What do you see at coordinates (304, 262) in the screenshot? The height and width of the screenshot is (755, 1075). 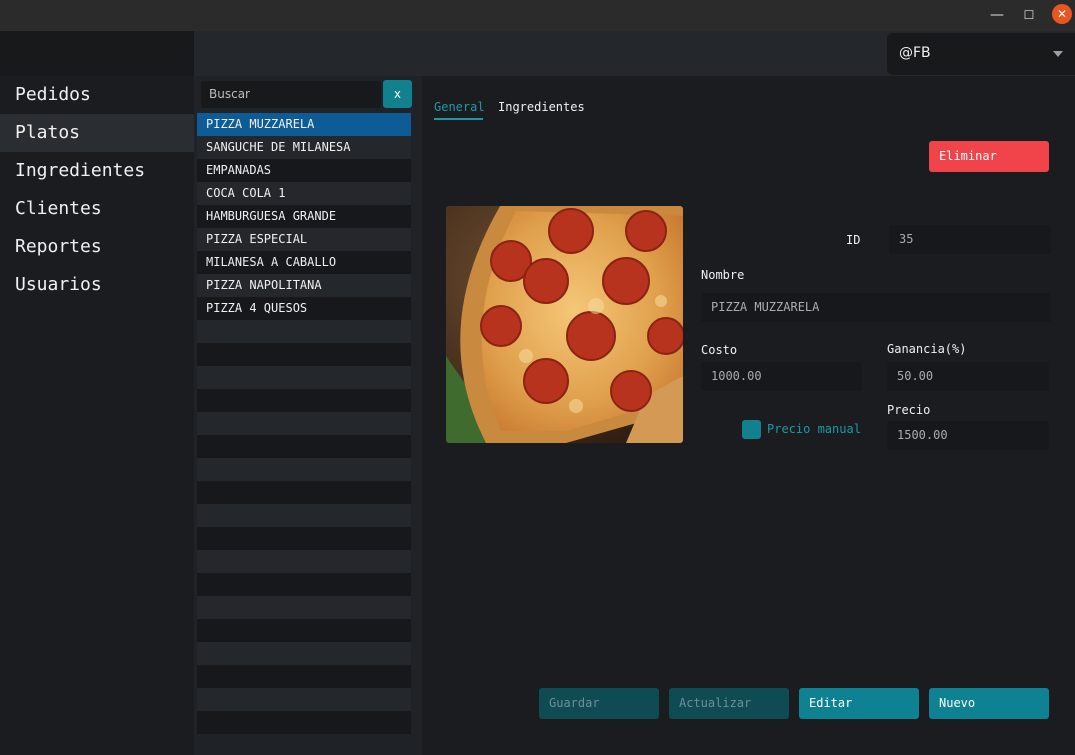 I see `list-item: MILANESA A CABALLO` at bounding box center [304, 262].